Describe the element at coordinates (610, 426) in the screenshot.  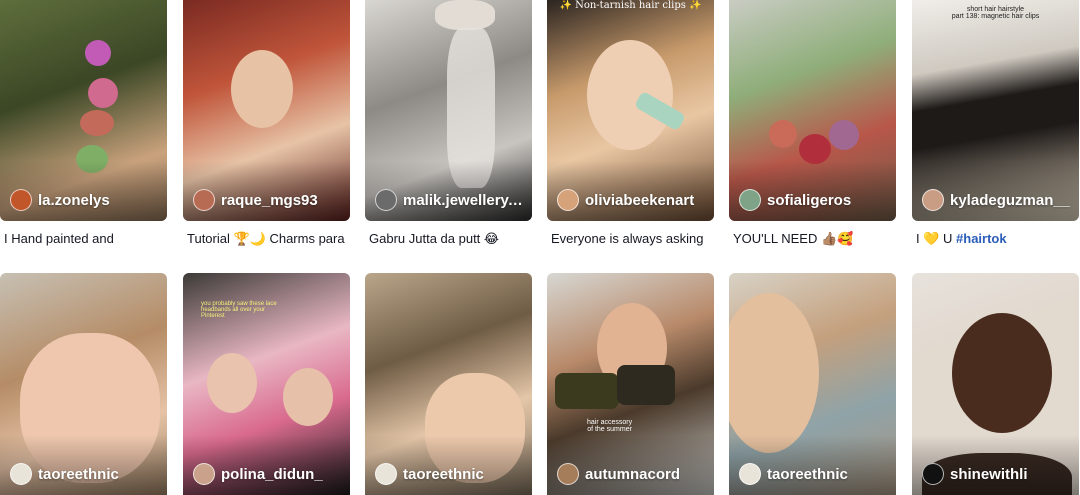
I see `overlay-caption: hair accessory of the summer` at that location.